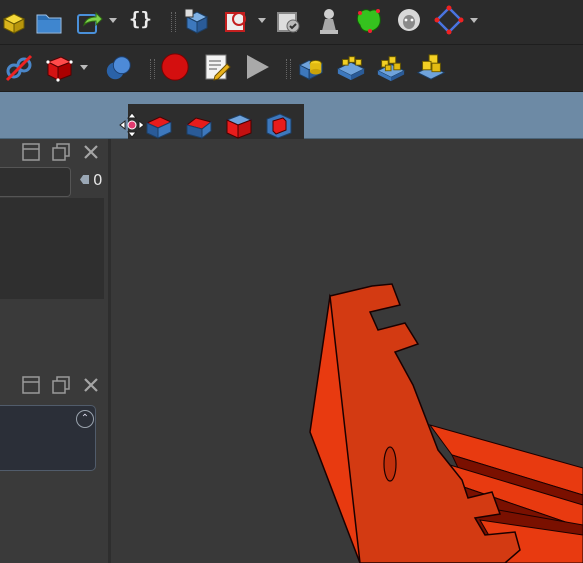 This screenshot has height=563, width=583. I want to click on assembly-stack-icon, so click(431, 67).